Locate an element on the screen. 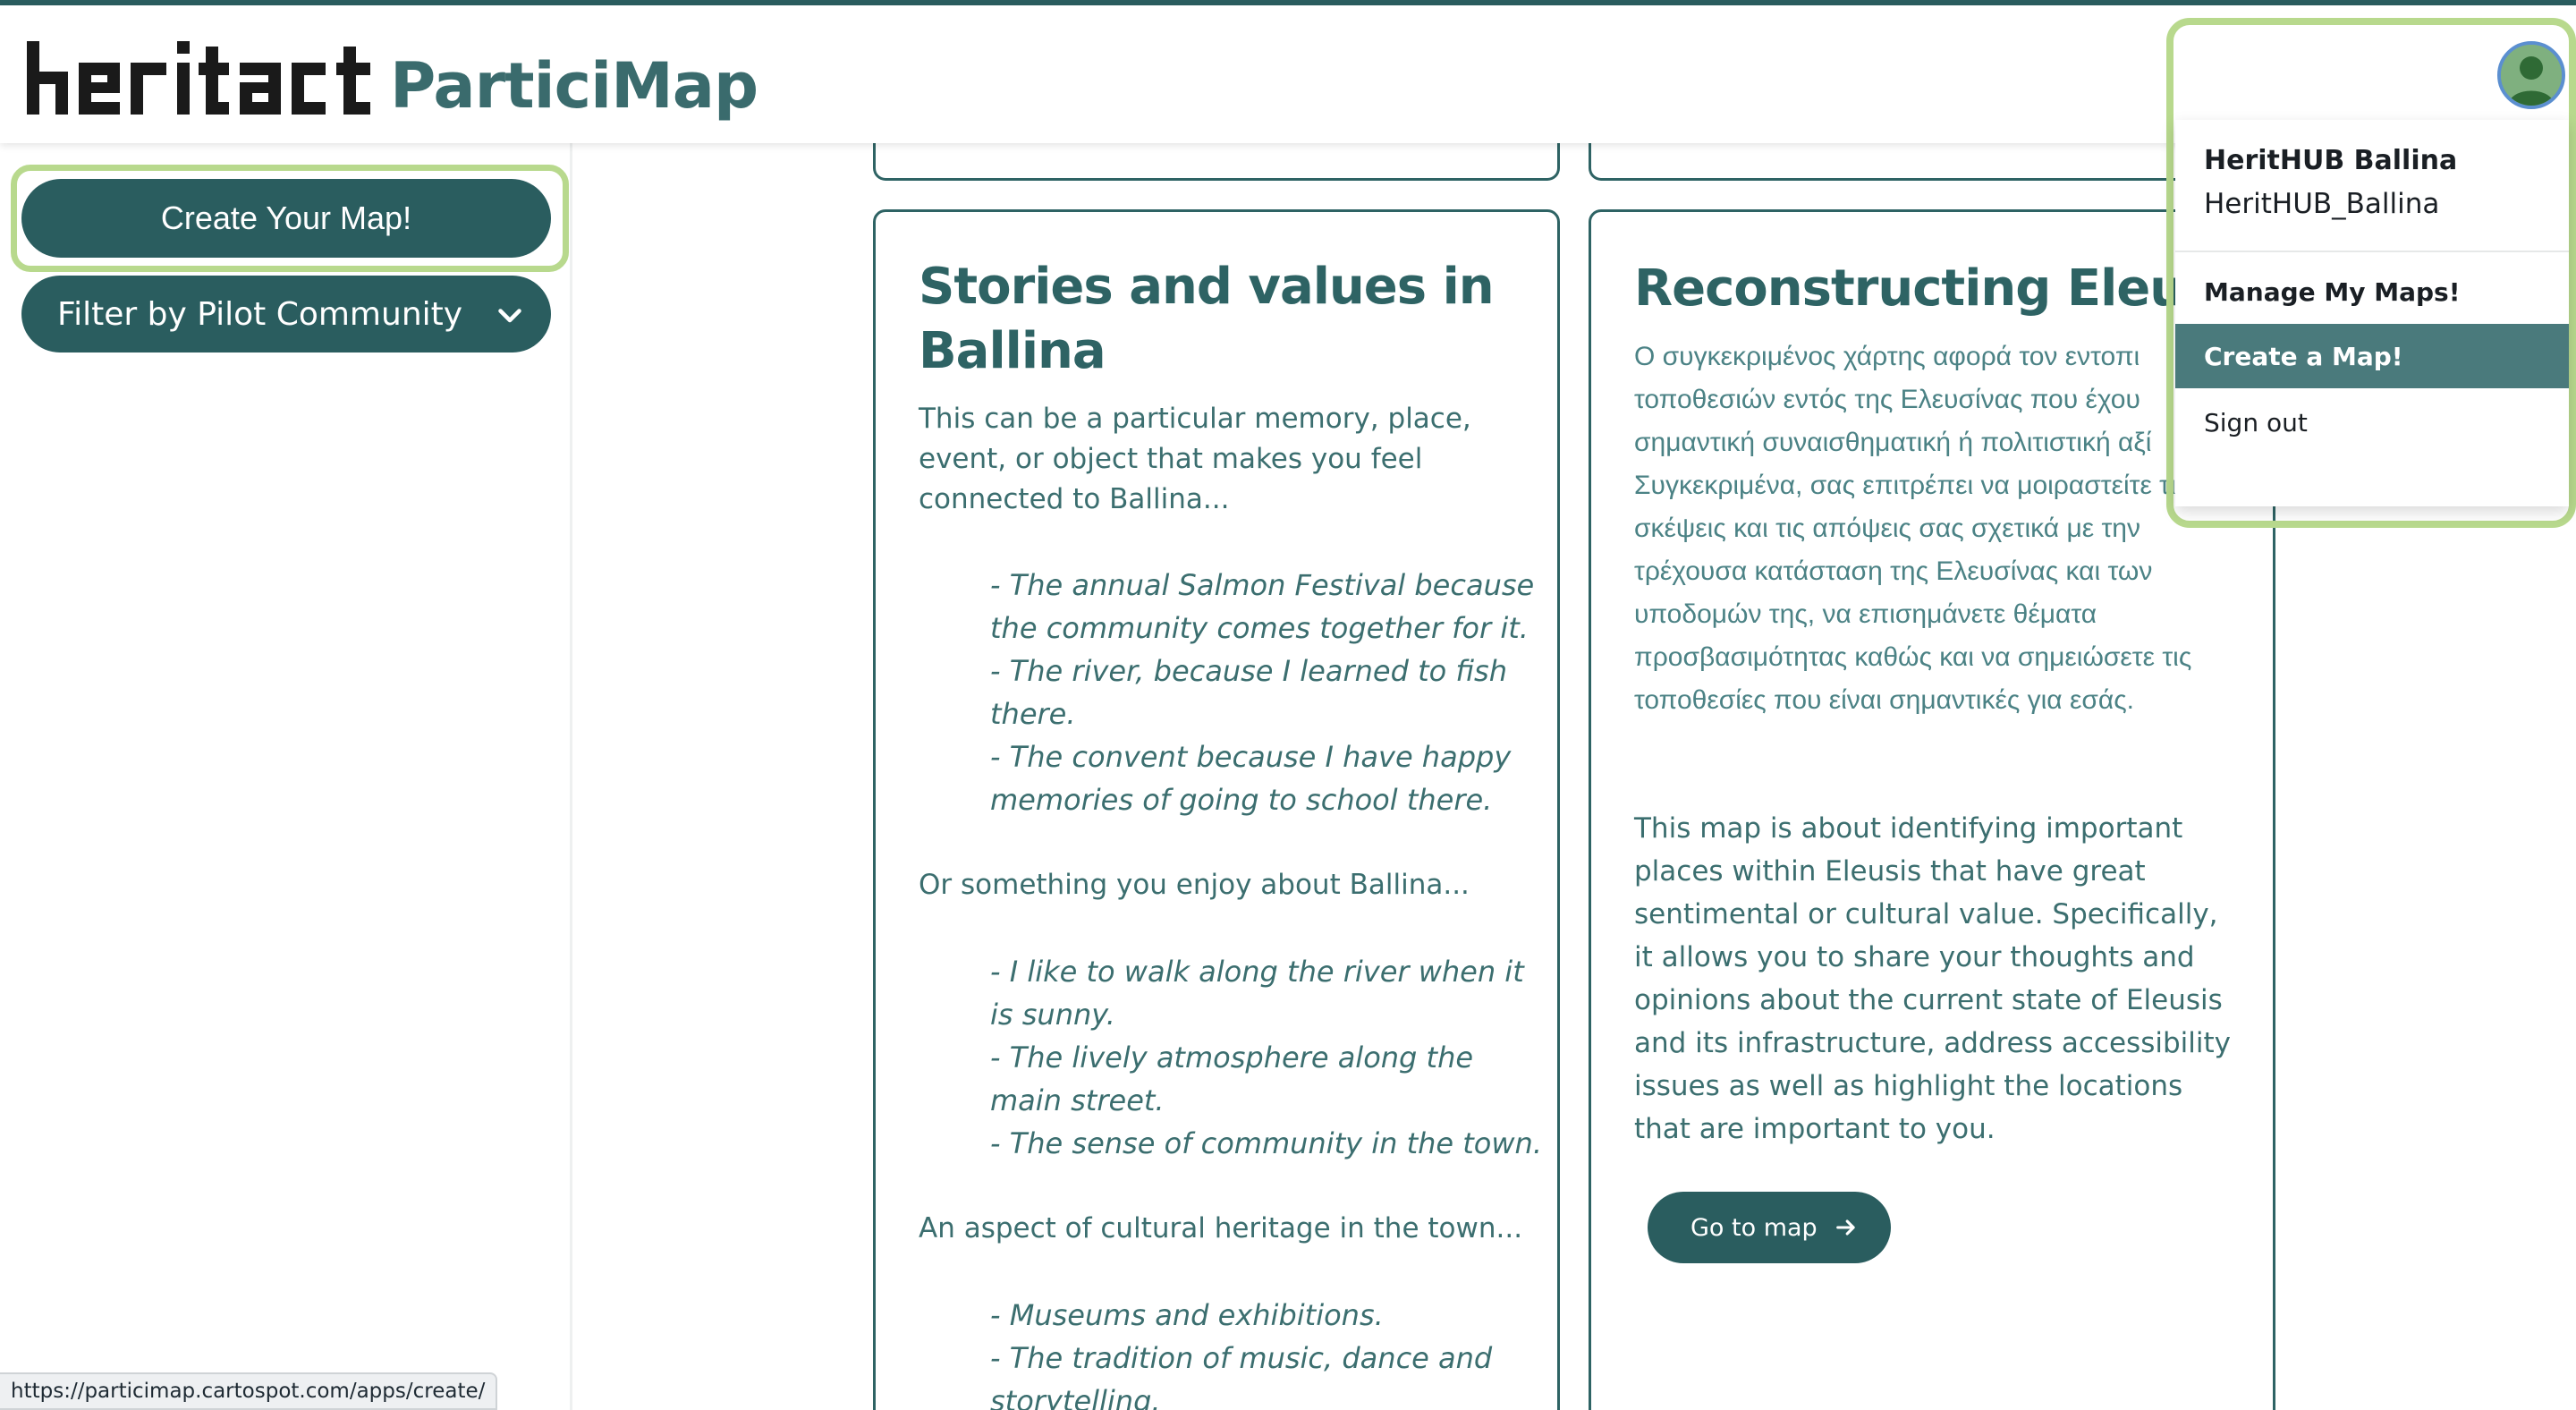  english-description-line: that are important to you. is located at coordinates (1815, 1129).